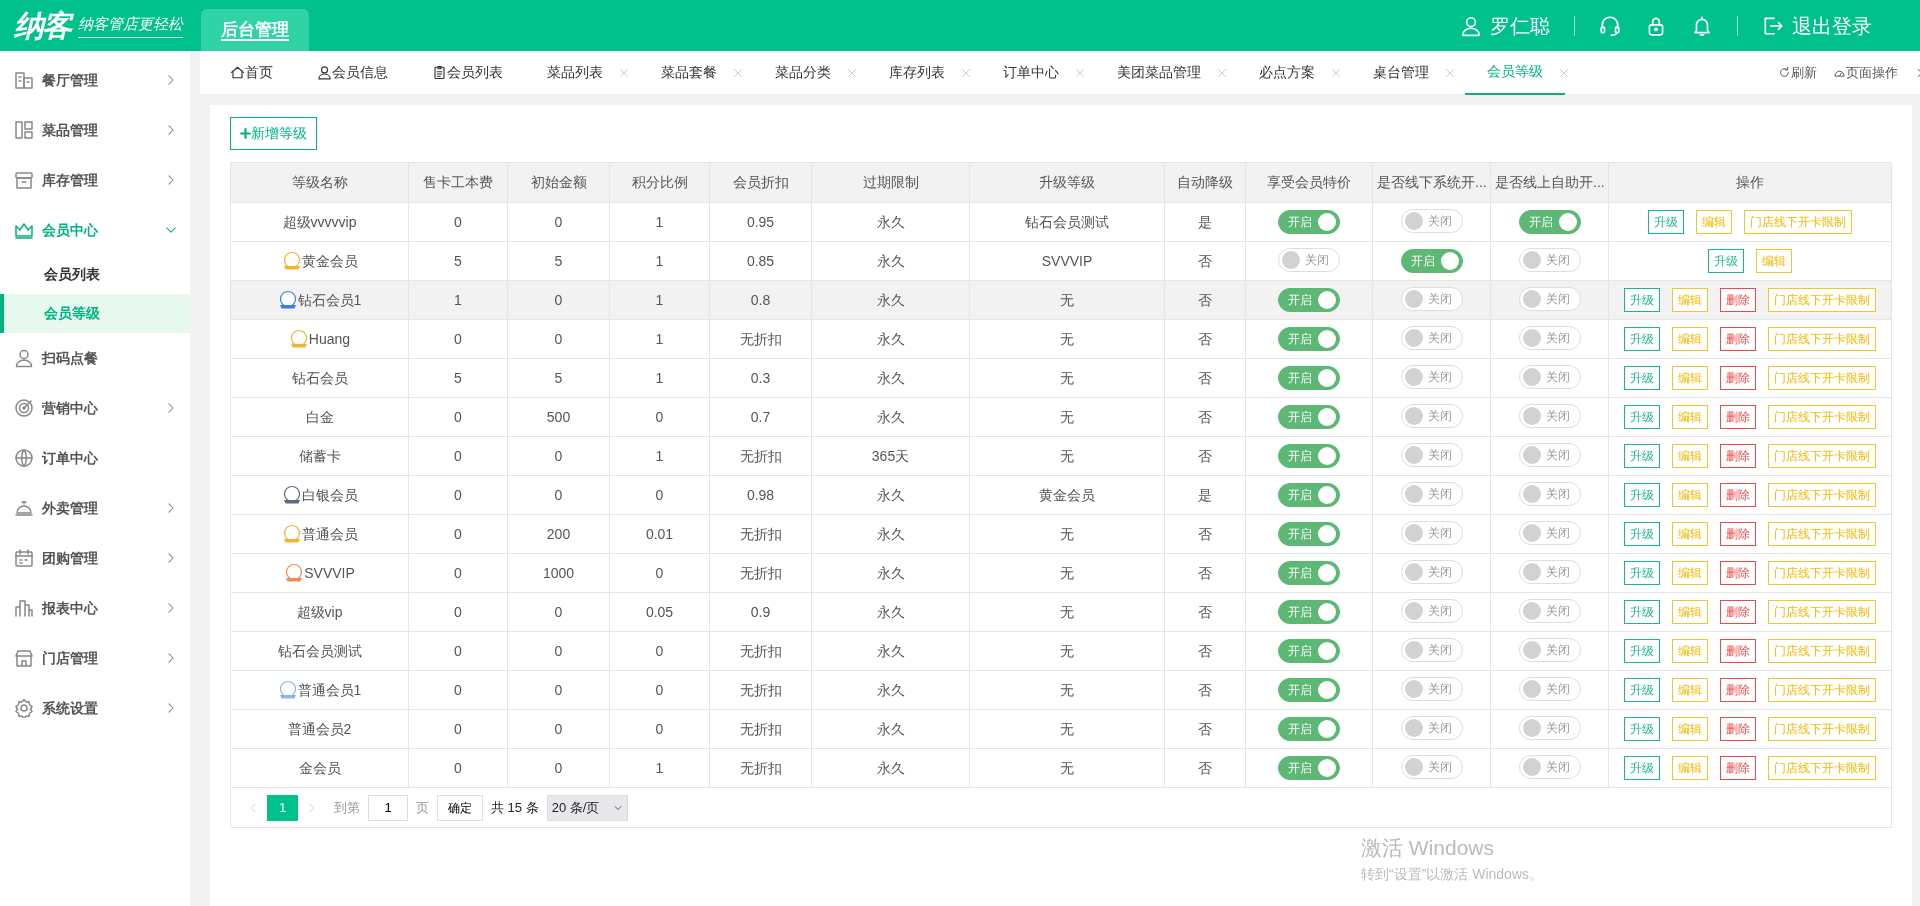 The image size is (1920, 906). Describe the element at coordinates (95, 458) in the screenshot. I see `sidebar-item: 订单中心` at that location.